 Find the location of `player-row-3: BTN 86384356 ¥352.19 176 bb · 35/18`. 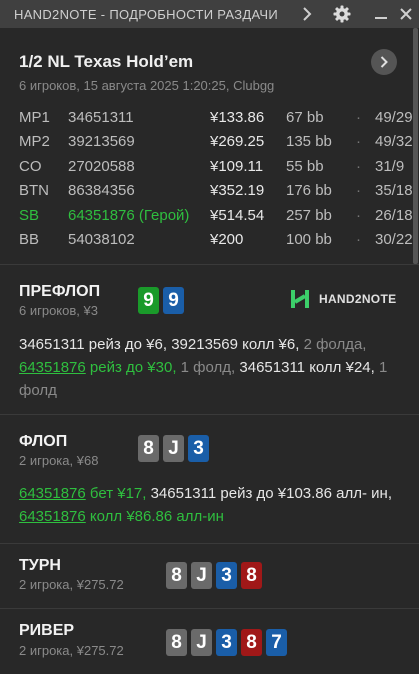

player-row-3: BTN 86384356 ¥352.19 176 bb · 35/18 is located at coordinates (216, 192).